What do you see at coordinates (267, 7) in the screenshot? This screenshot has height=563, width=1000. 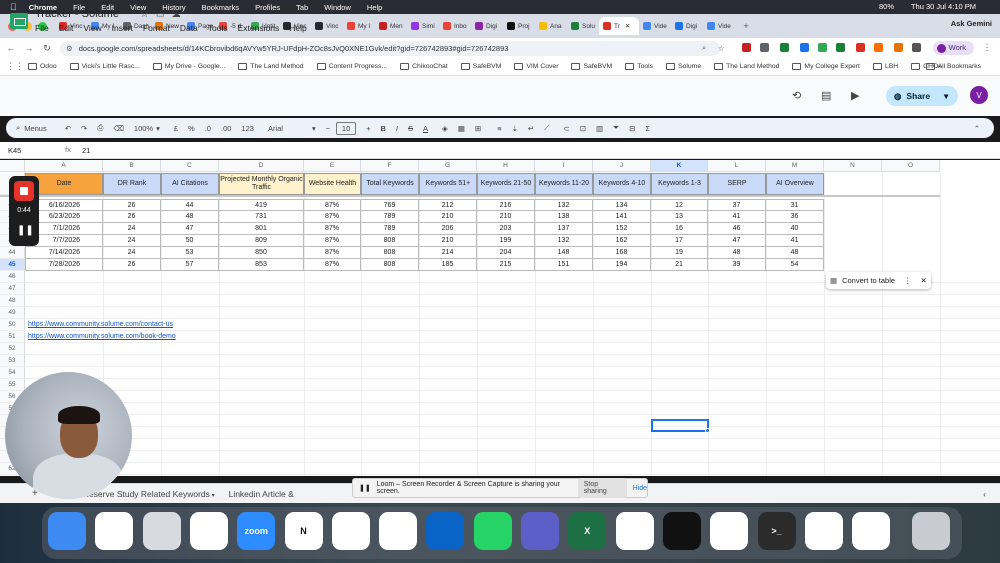 I see `menubar-item-profiles: Profiles` at bounding box center [267, 7].